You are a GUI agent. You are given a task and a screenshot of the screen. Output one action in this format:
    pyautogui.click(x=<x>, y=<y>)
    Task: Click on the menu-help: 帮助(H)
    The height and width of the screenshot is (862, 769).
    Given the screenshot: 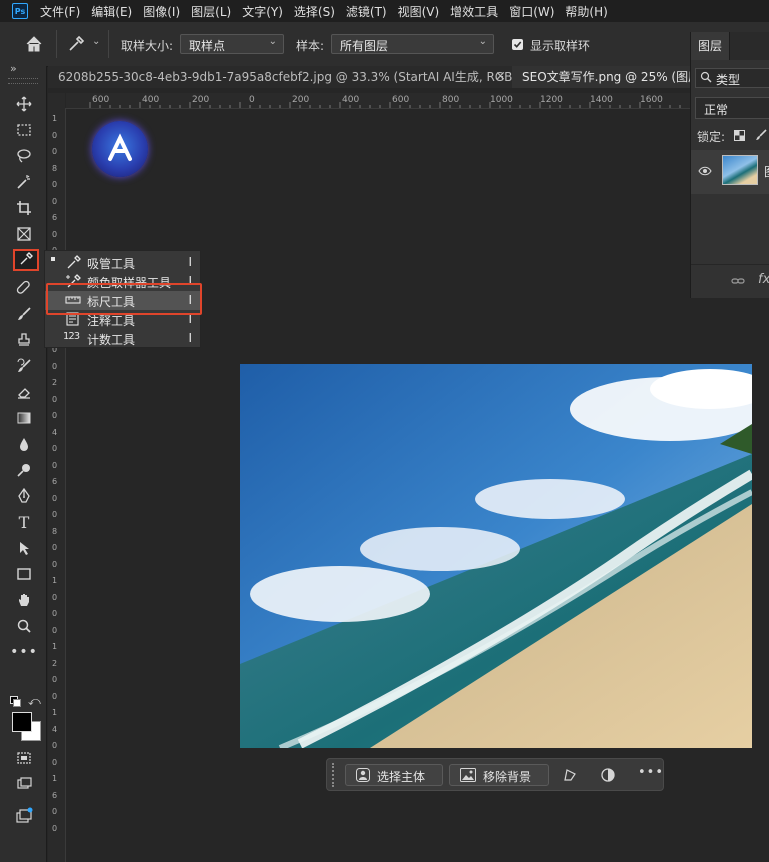 What is the action you would take?
    pyautogui.click(x=586, y=11)
    